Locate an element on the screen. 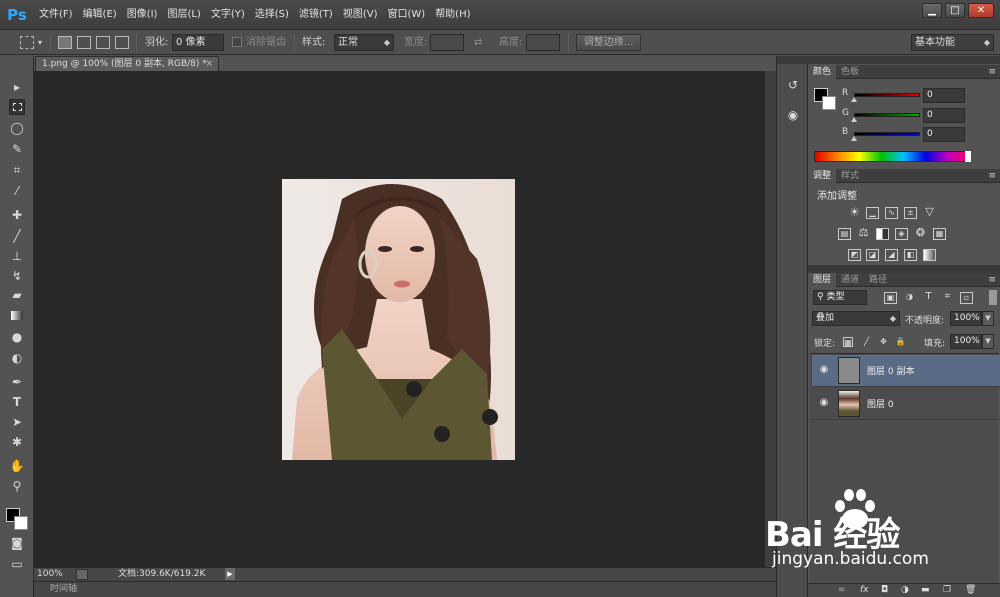 The height and width of the screenshot is (597, 1000). tab-channels: 通道 is located at coordinates (850, 280).